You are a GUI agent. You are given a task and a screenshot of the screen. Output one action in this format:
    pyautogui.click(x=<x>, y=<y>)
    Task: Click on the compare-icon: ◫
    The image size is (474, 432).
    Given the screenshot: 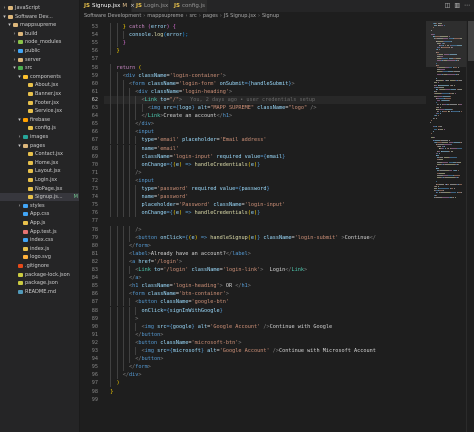 What is the action you would take?
    pyautogui.click(x=448, y=5)
    